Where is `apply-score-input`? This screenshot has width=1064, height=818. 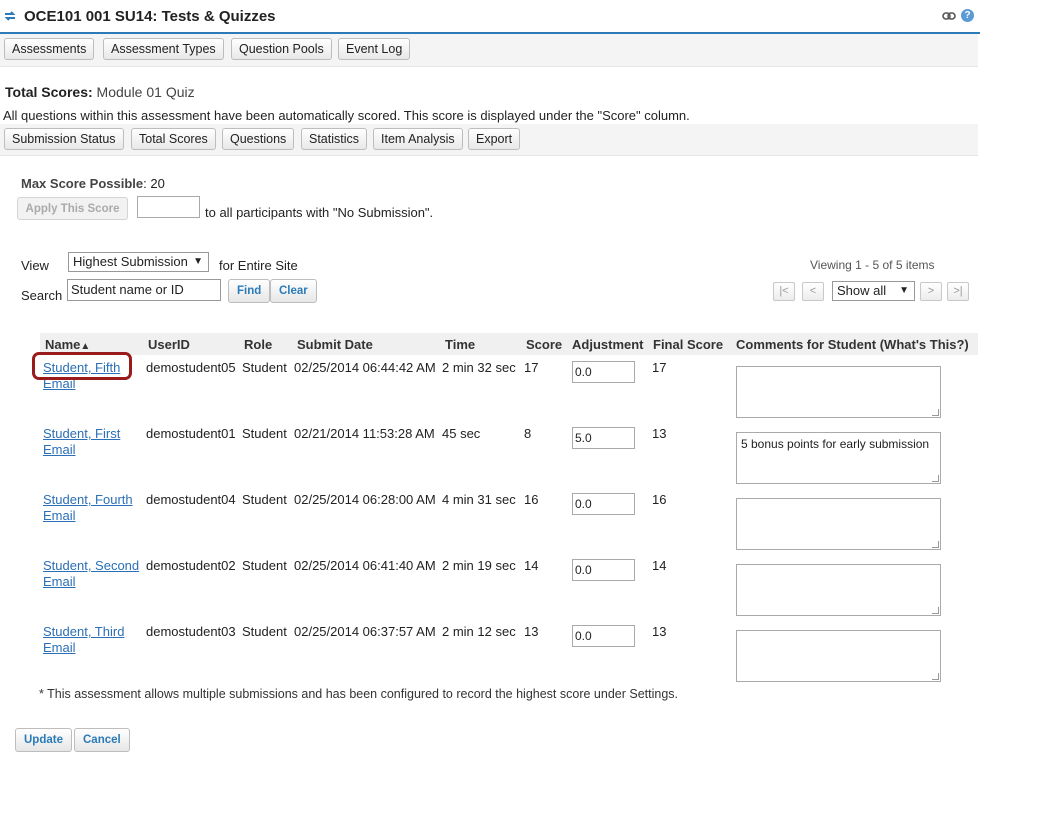 apply-score-input is located at coordinates (168, 207).